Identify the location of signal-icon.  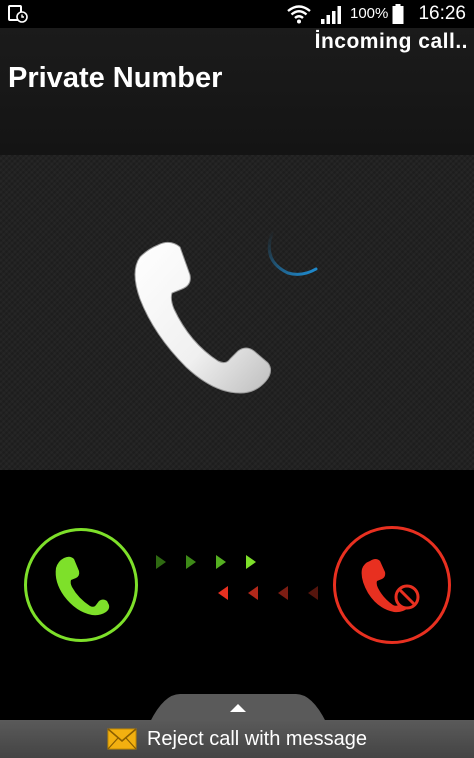
(331, 15).